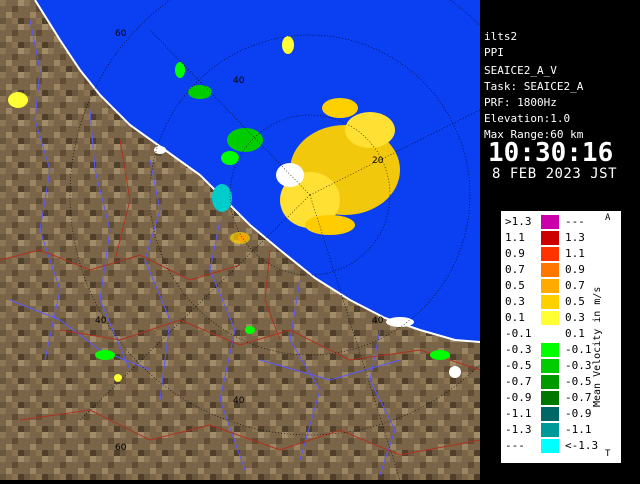  I want to click on site-name: ilts2, so click(501, 36).